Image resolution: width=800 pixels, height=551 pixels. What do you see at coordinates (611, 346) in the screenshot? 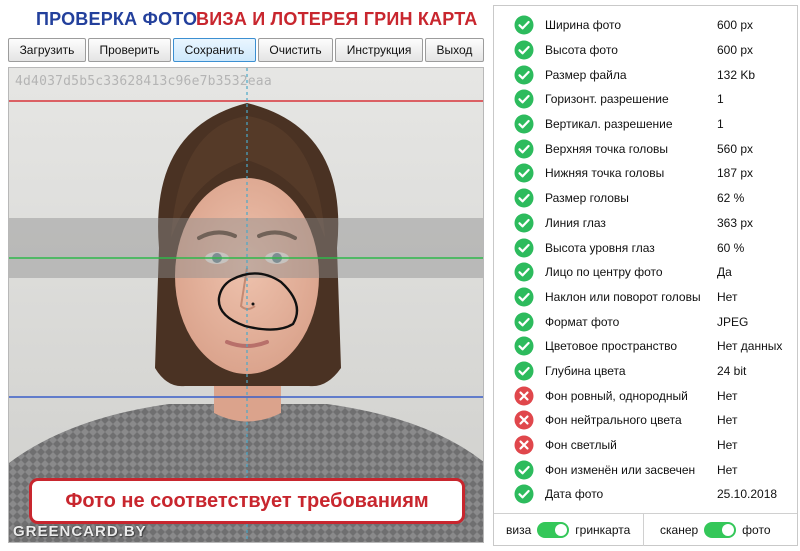
I see `check-label: Цветовое пространство` at bounding box center [611, 346].